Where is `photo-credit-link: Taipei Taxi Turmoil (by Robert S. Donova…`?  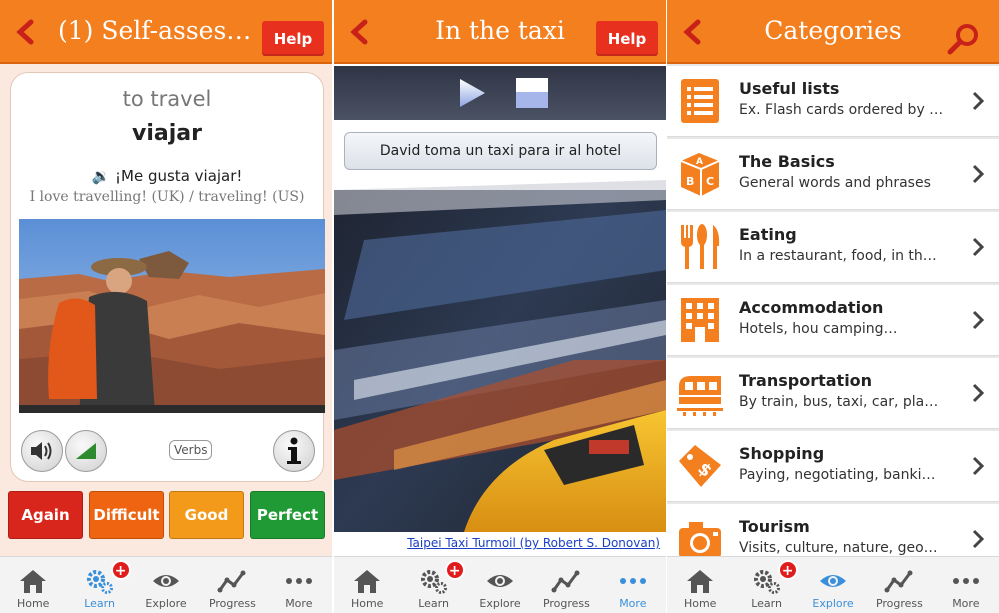
photo-credit-link: Taipei Taxi Turmoil (by Robert S. Donova… is located at coordinates (500, 543).